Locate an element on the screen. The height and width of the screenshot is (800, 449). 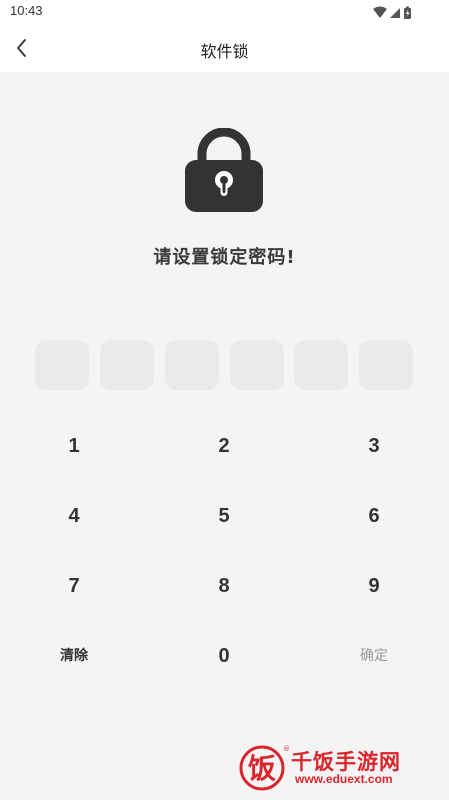
confirm-button: 确定 is located at coordinates (374, 656).